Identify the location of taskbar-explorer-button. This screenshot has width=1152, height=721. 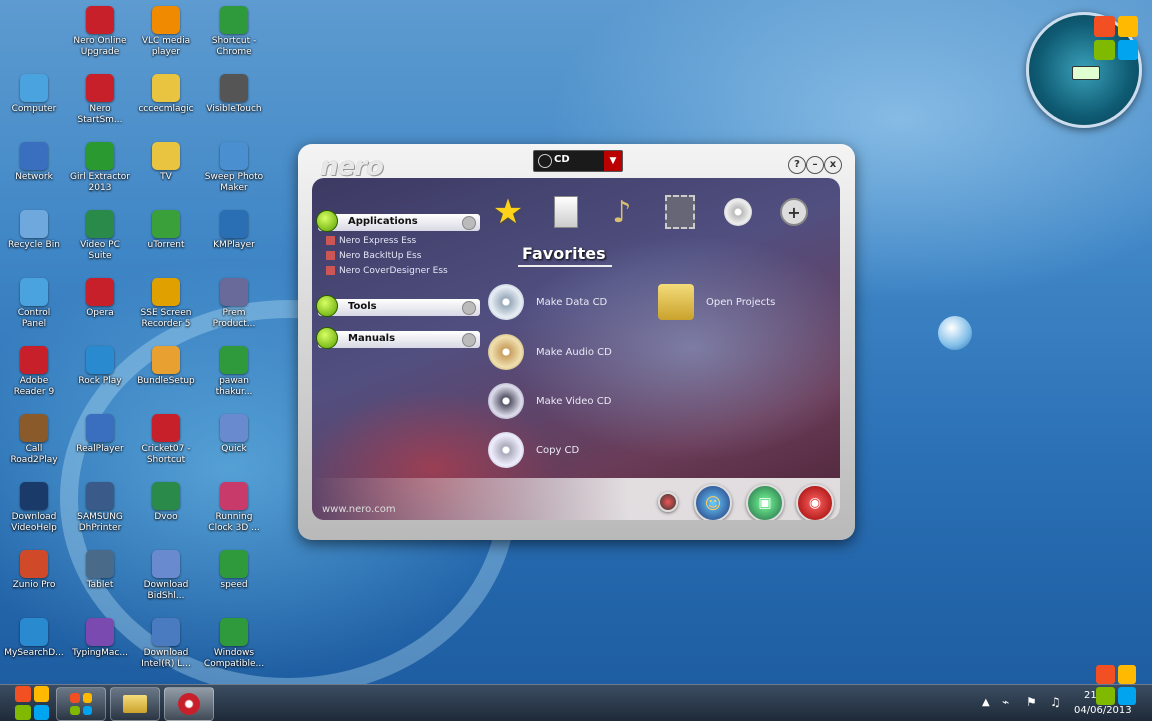
(135, 704).